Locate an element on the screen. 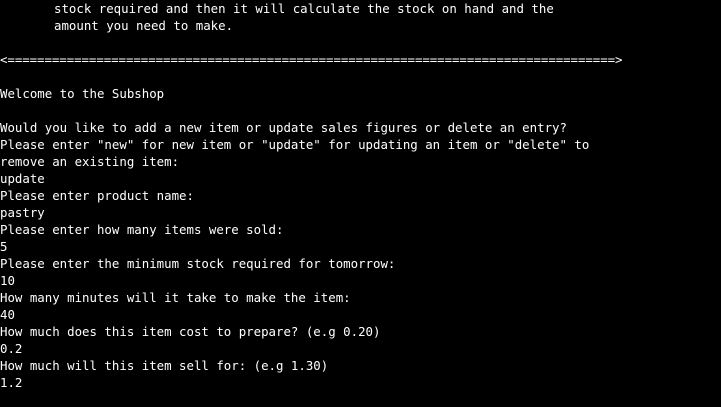 The width and height of the screenshot is (721, 407). make-minutes-input: 40 is located at coordinates (7, 314).